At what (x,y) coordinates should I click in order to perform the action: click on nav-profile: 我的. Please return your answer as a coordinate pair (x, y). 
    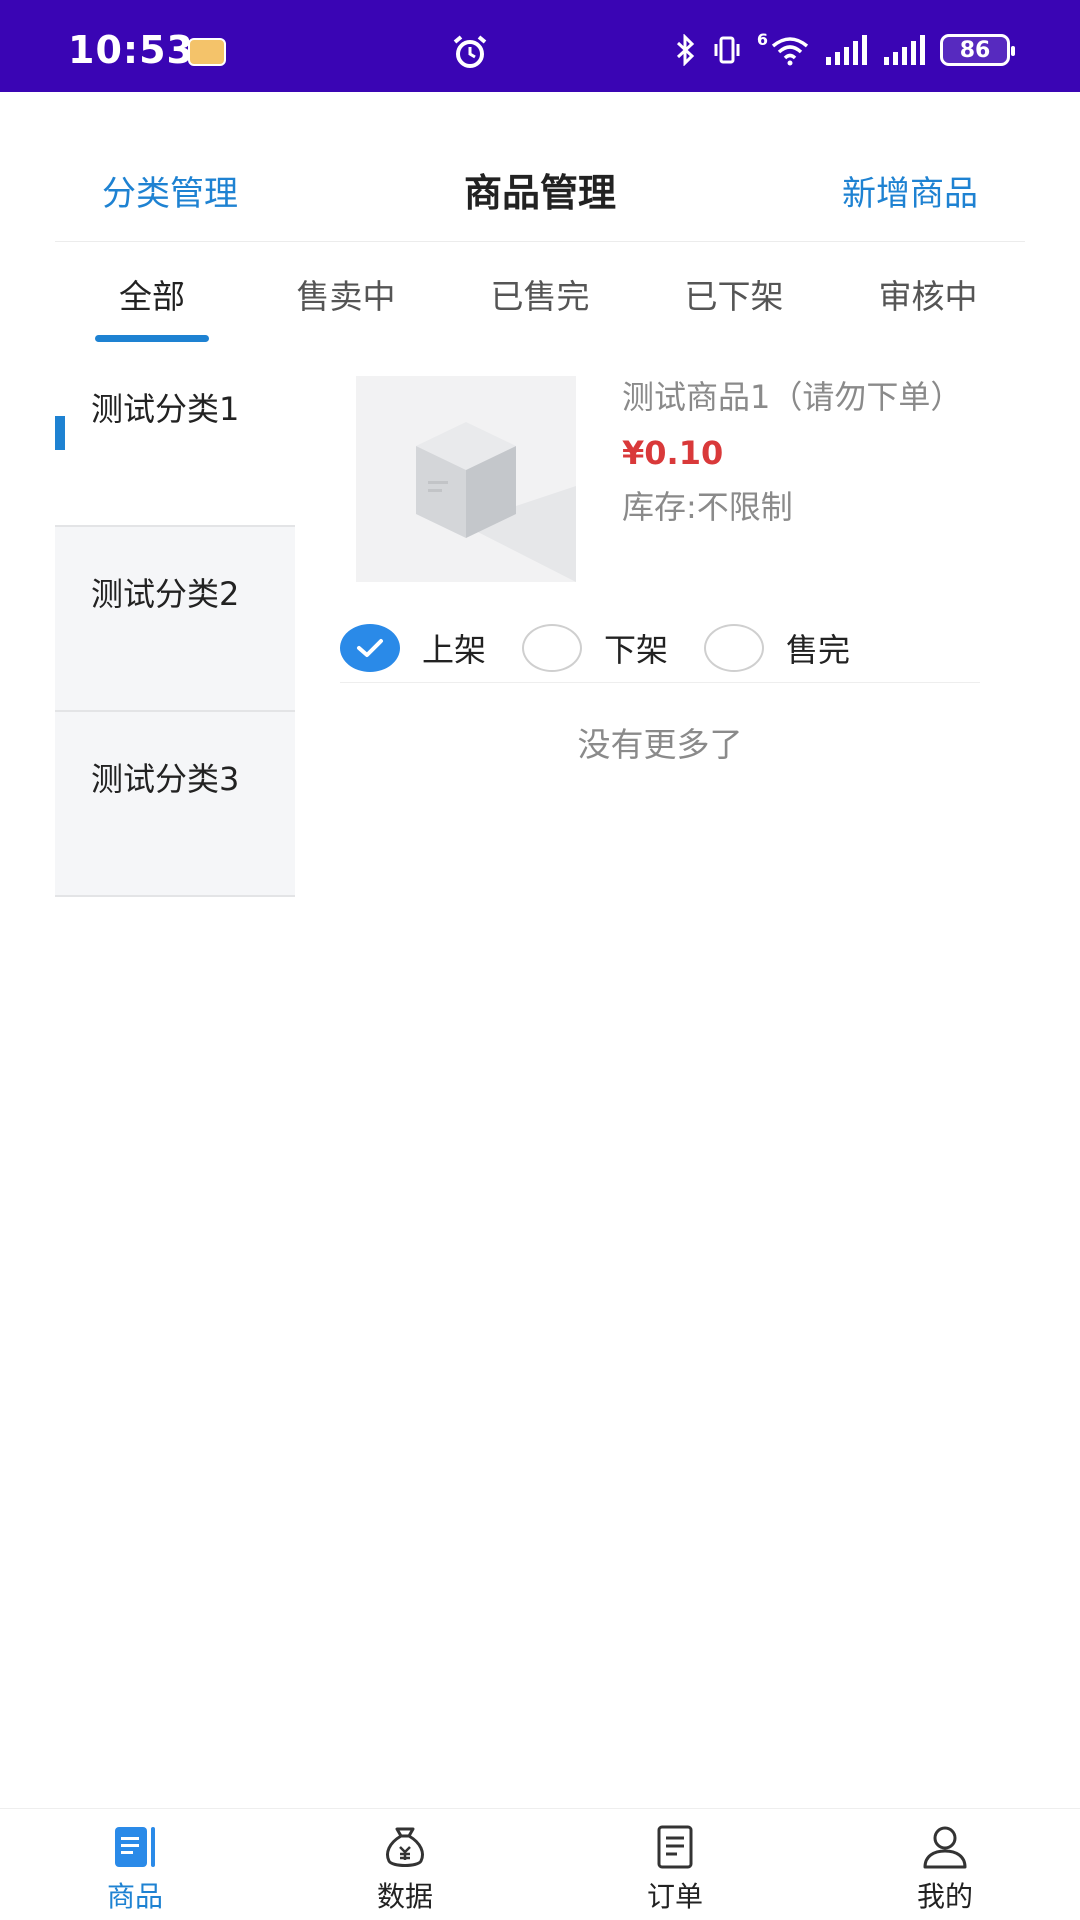
    Looking at the image, I should click on (945, 1864).